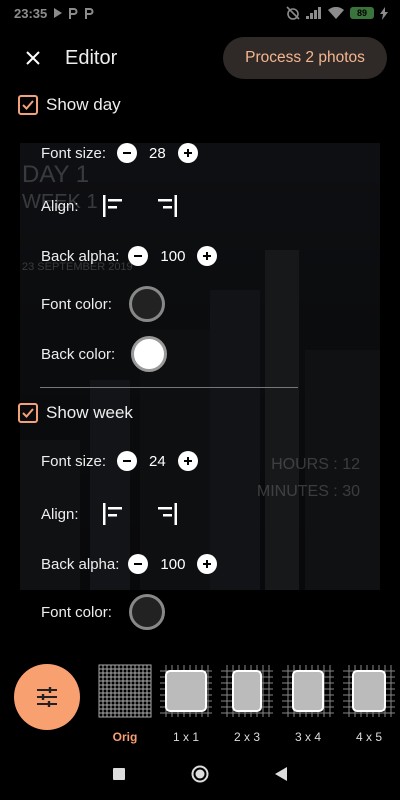 The width and height of the screenshot is (400, 800). I want to click on day-align-left-button, so click(113, 206).